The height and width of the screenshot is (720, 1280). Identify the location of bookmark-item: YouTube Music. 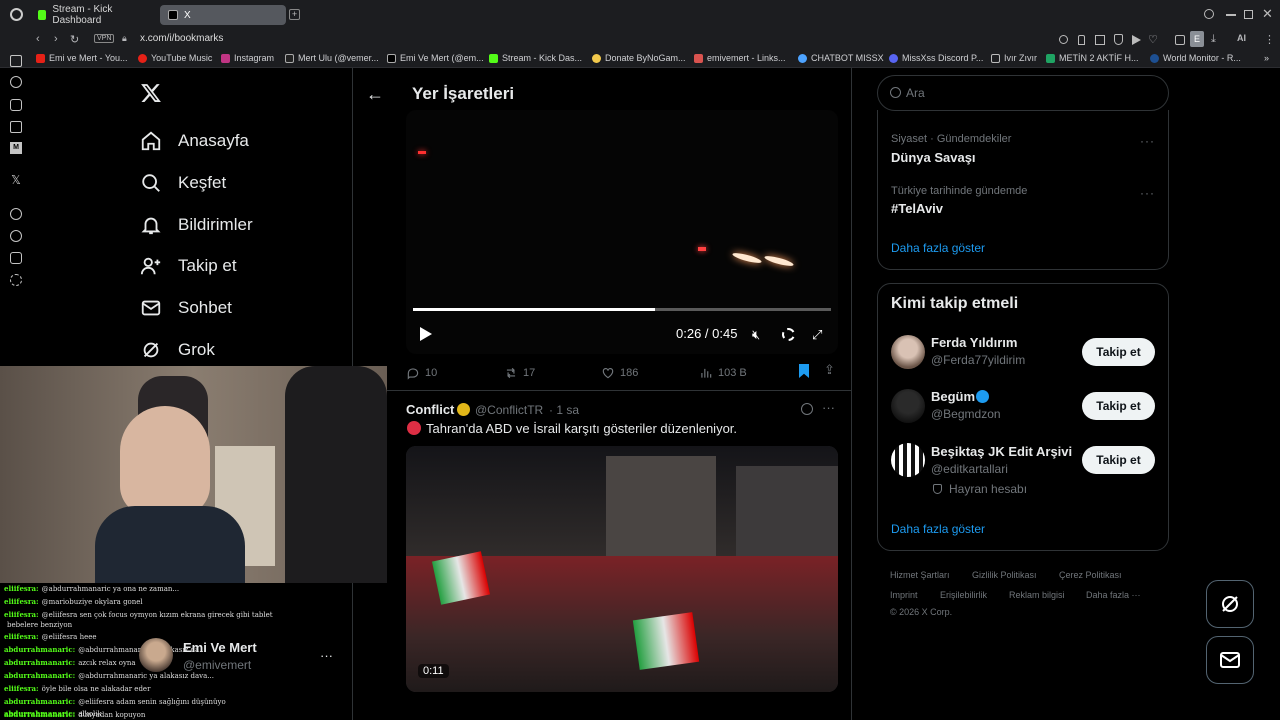
(175, 58).